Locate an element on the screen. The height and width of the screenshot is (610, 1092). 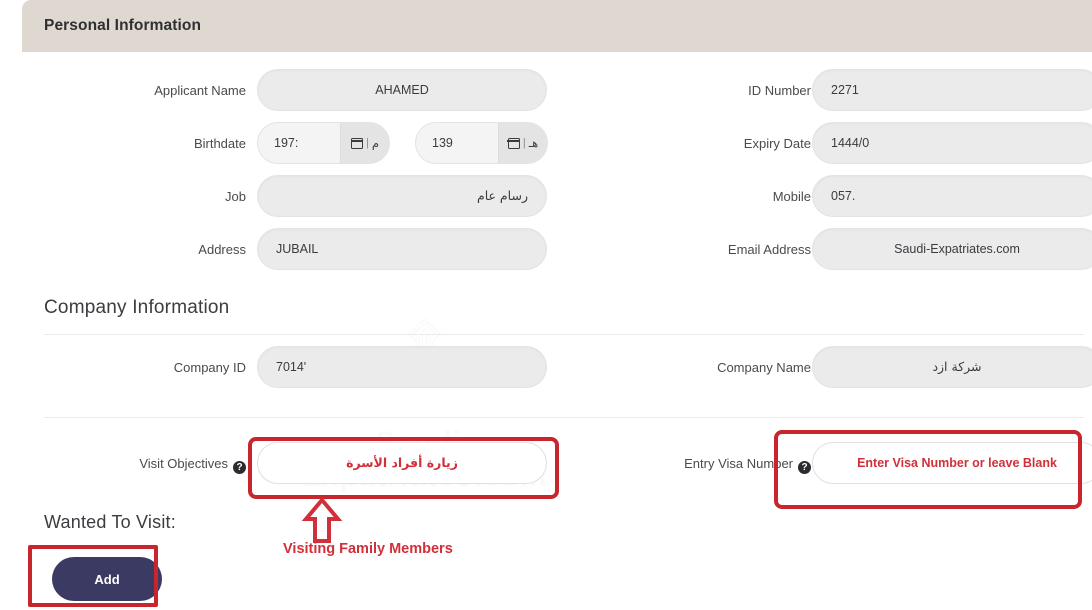
address-input: JUBAIL is located at coordinates (402, 249).